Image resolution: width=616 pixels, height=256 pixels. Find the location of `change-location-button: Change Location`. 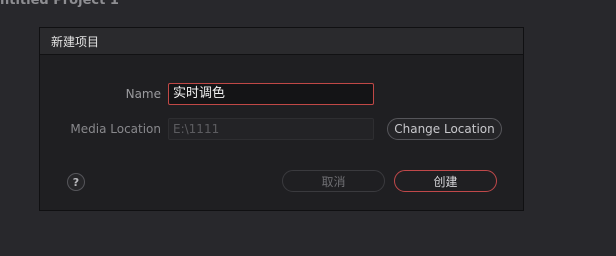

change-location-button: Change Location is located at coordinates (444, 129).